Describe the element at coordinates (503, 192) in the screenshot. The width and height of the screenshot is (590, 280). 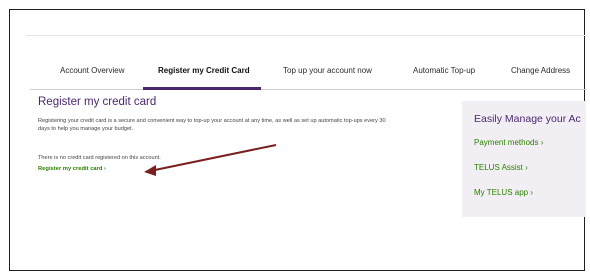
I see `my-telus-app-link: My TELUS app ›` at that location.